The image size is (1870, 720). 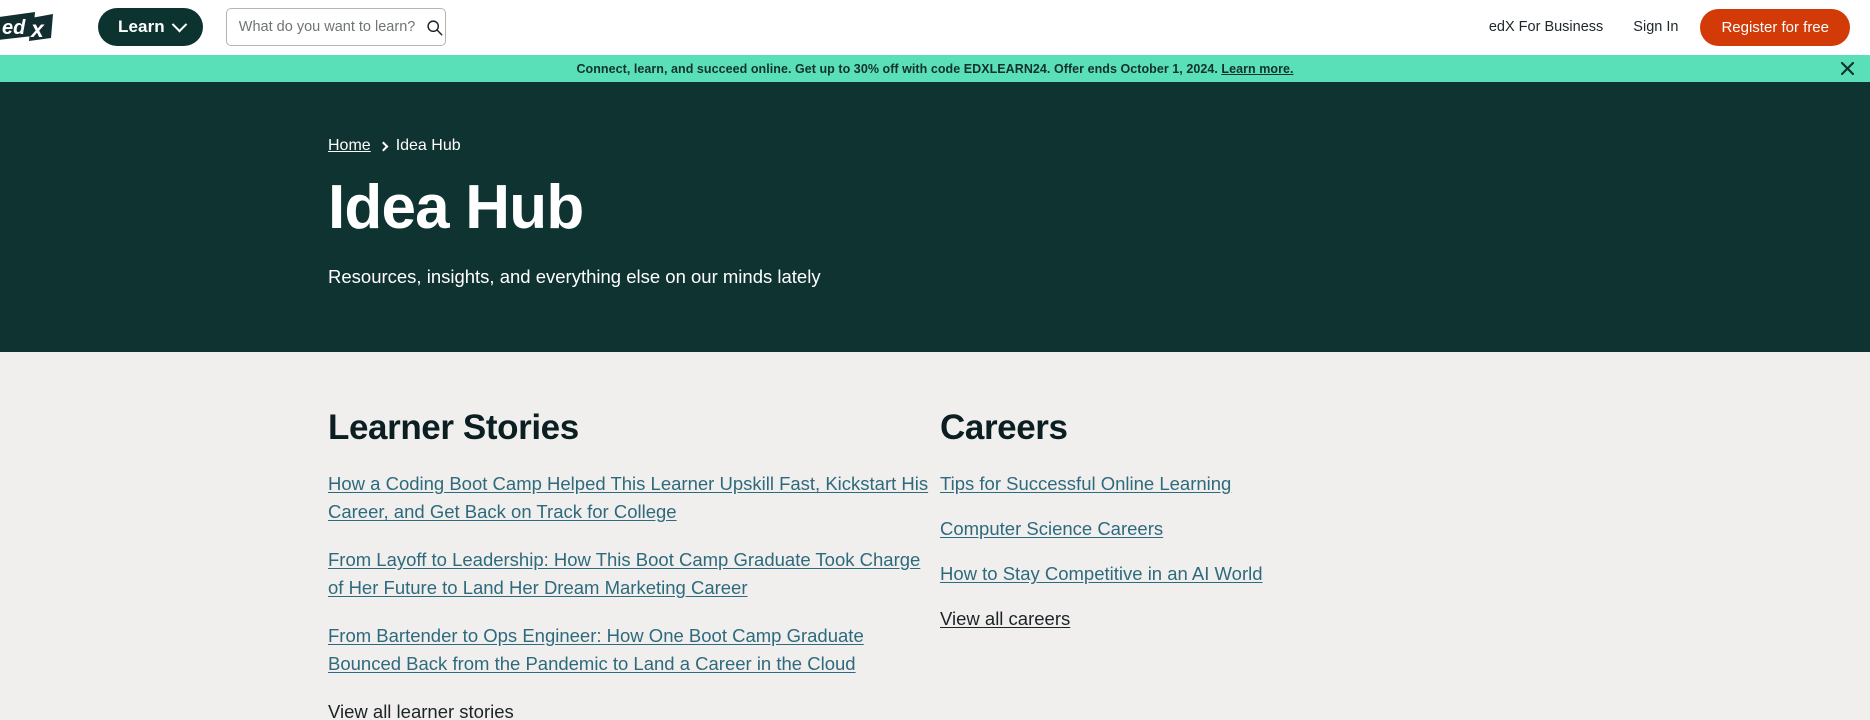 What do you see at coordinates (1004, 427) in the screenshot?
I see `section-title-careers: Careers` at bounding box center [1004, 427].